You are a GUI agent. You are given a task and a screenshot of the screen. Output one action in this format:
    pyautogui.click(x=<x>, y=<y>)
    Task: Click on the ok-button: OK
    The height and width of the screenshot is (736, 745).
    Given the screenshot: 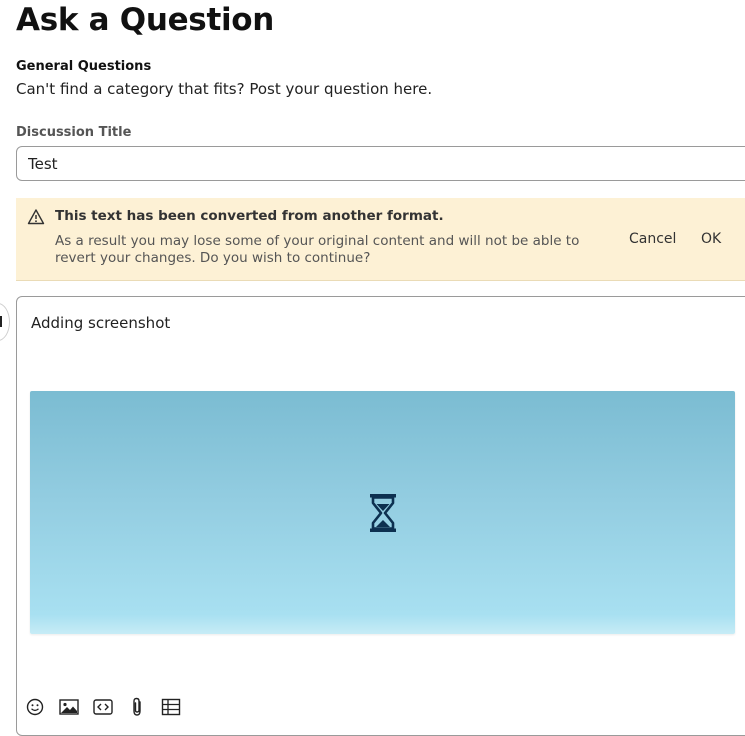 What is the action you would take?
    pyautogui.click(x=711, y=239)
    